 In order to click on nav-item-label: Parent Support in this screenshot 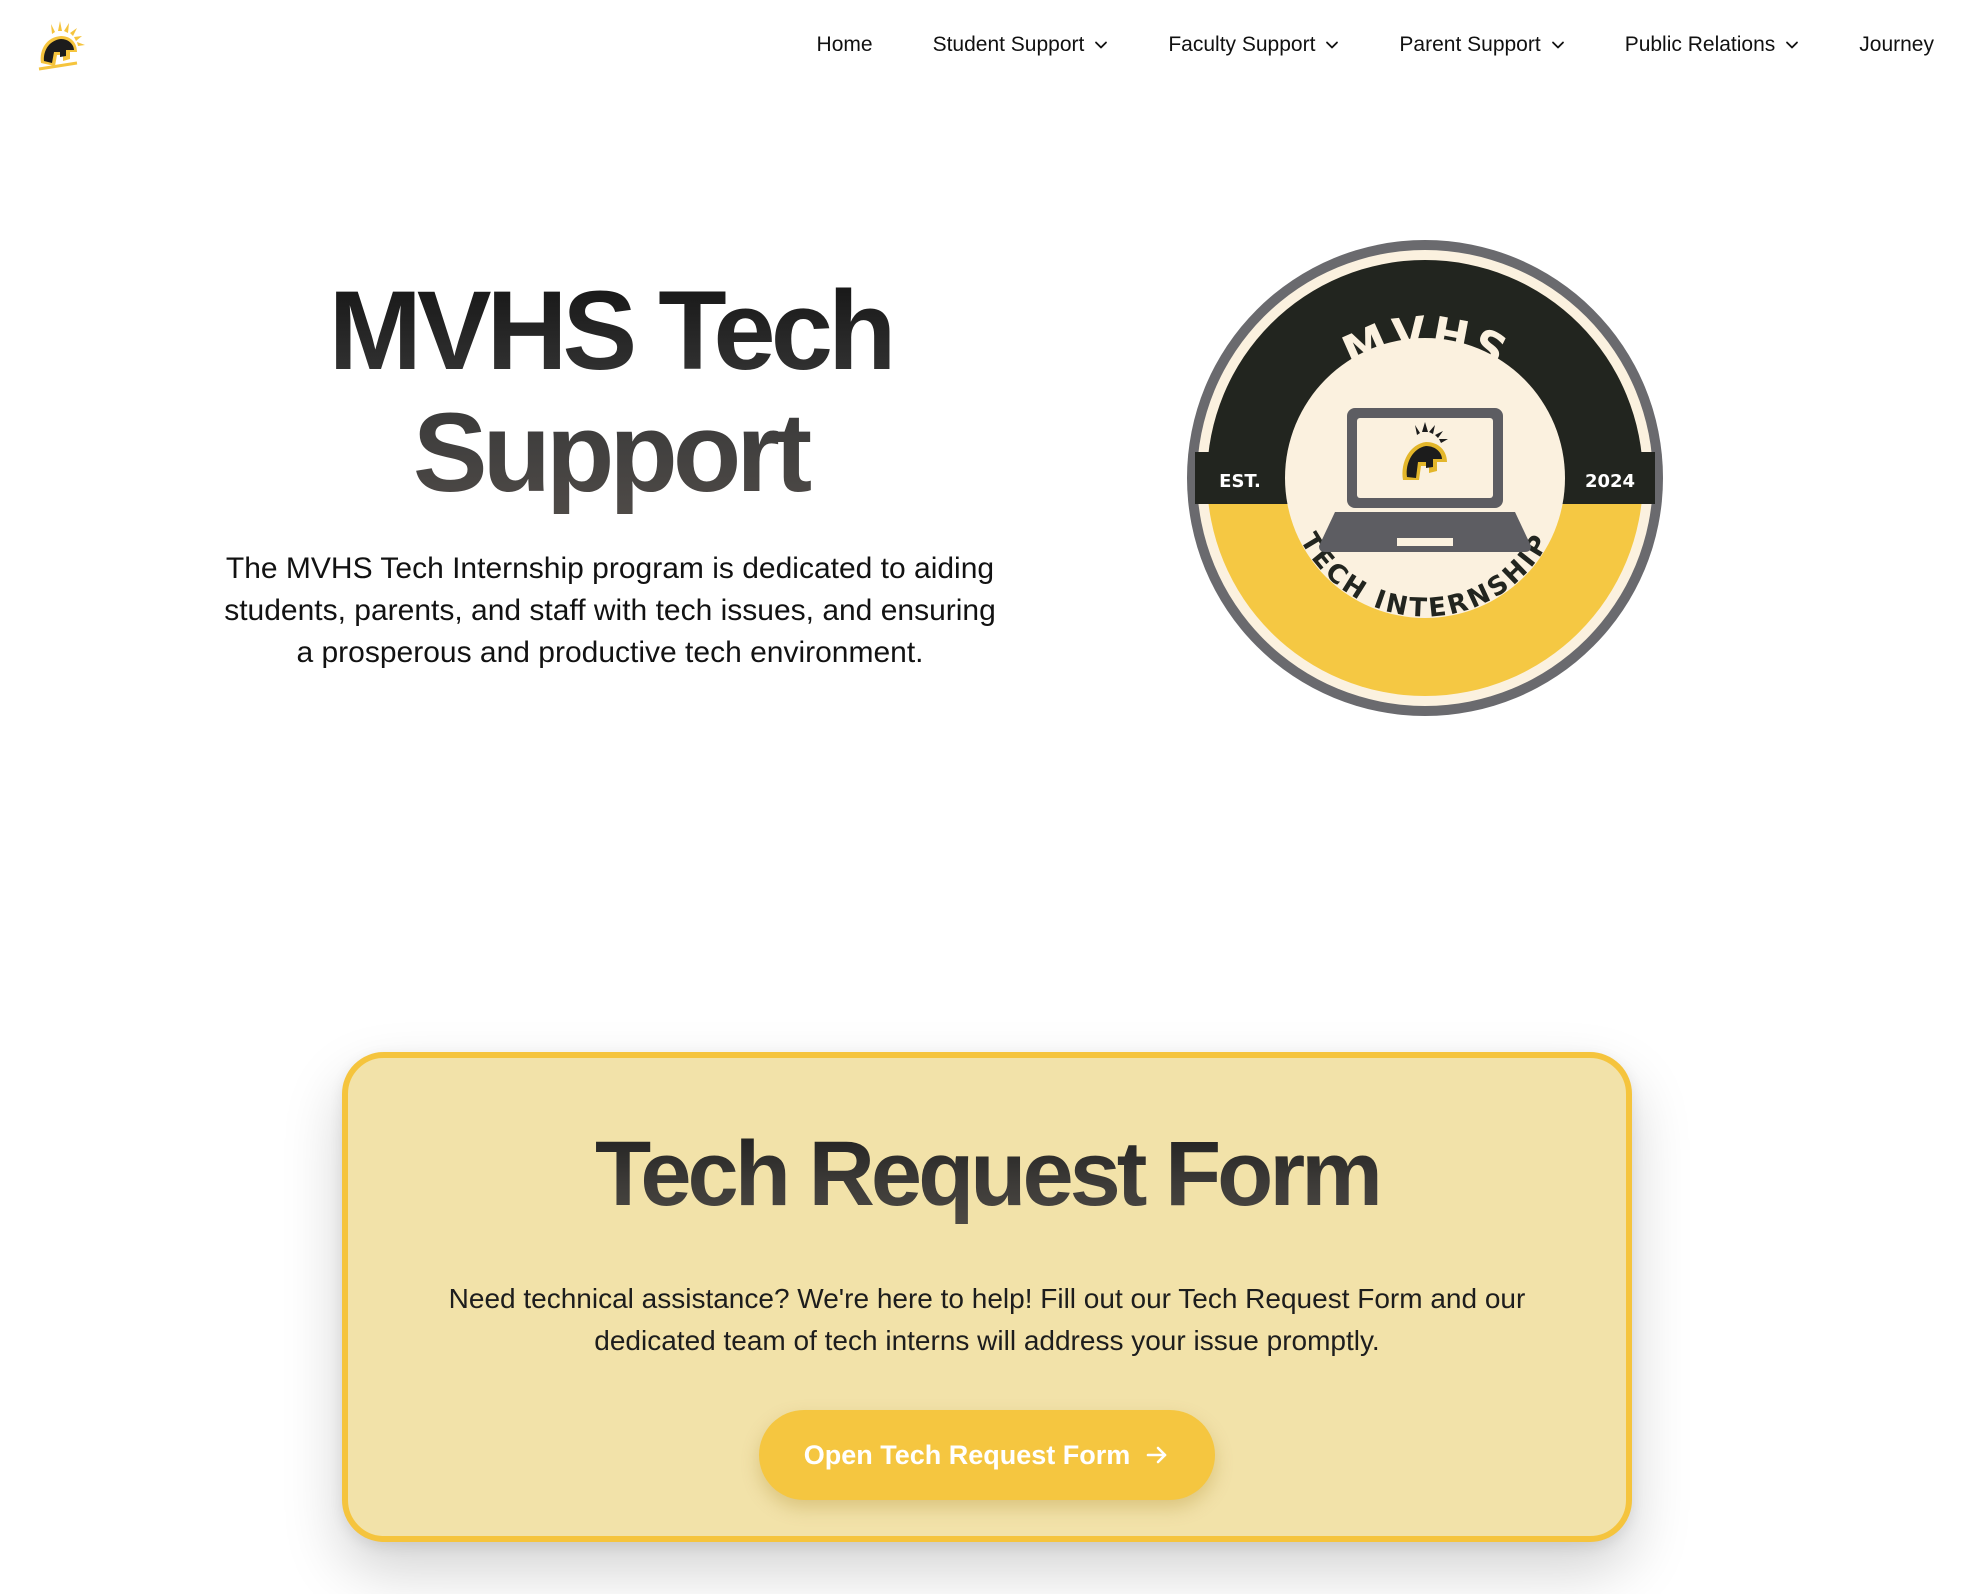, I will do `click(1470, 44)`.